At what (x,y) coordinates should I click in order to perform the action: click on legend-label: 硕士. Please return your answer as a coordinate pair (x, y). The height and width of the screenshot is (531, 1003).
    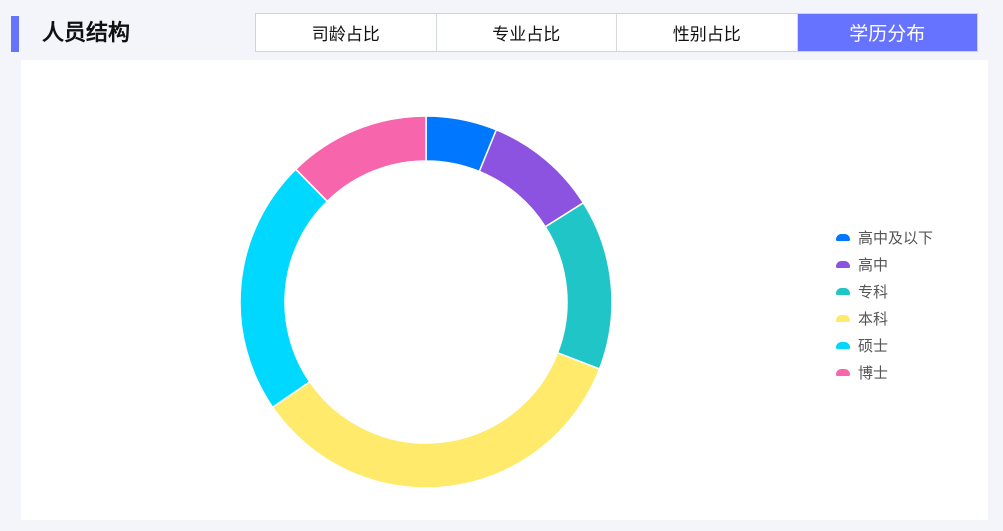
    Looking at the image, I should click on (873, 346).